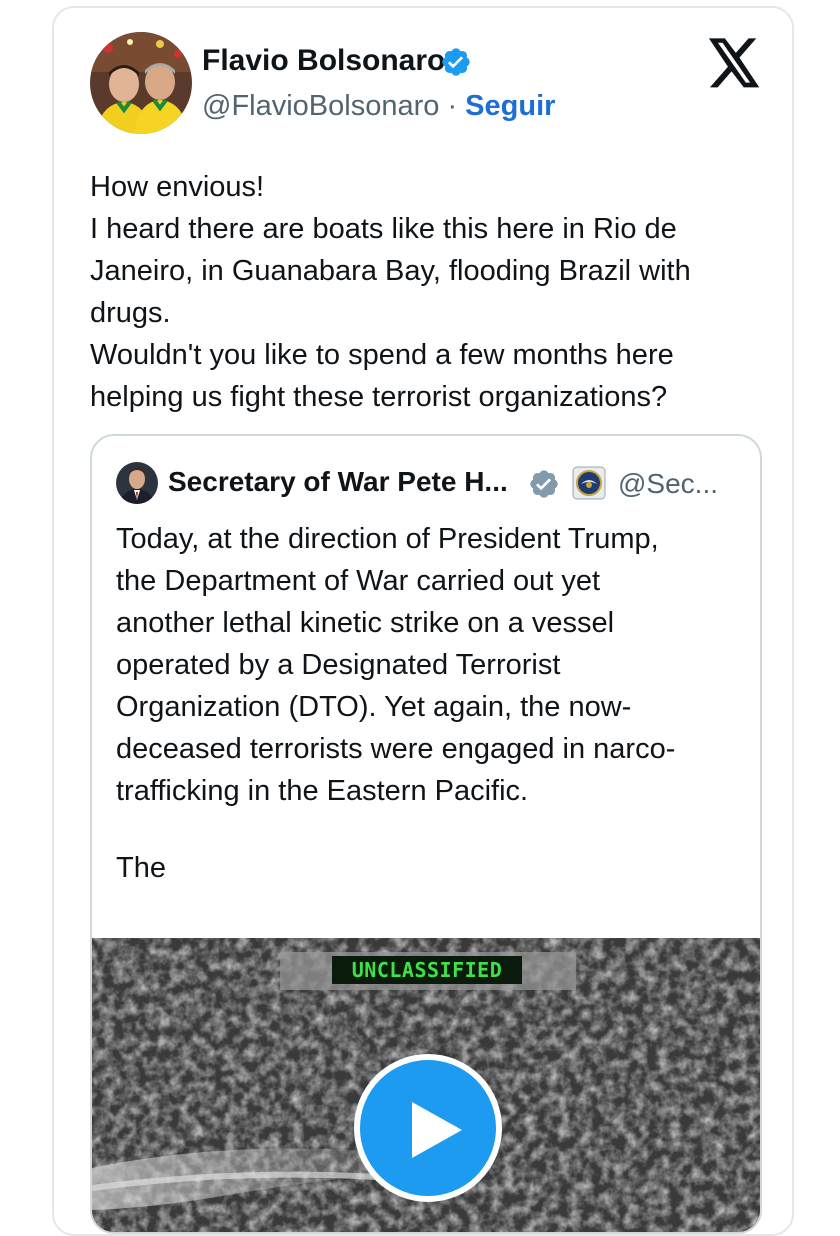 The height and width of the screenshot is (1236, 840). What do you see at coordinates (320, 106) in the screenshot?
I see `author-handle: @FlavioBolsonaro` at bounding box center [320, 106].